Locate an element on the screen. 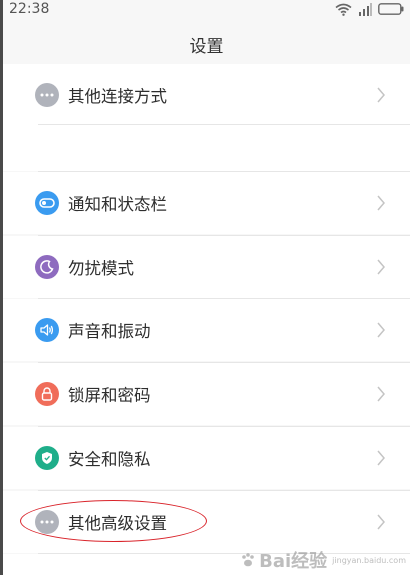  speaker-icon is located at coordinates (47, 330).